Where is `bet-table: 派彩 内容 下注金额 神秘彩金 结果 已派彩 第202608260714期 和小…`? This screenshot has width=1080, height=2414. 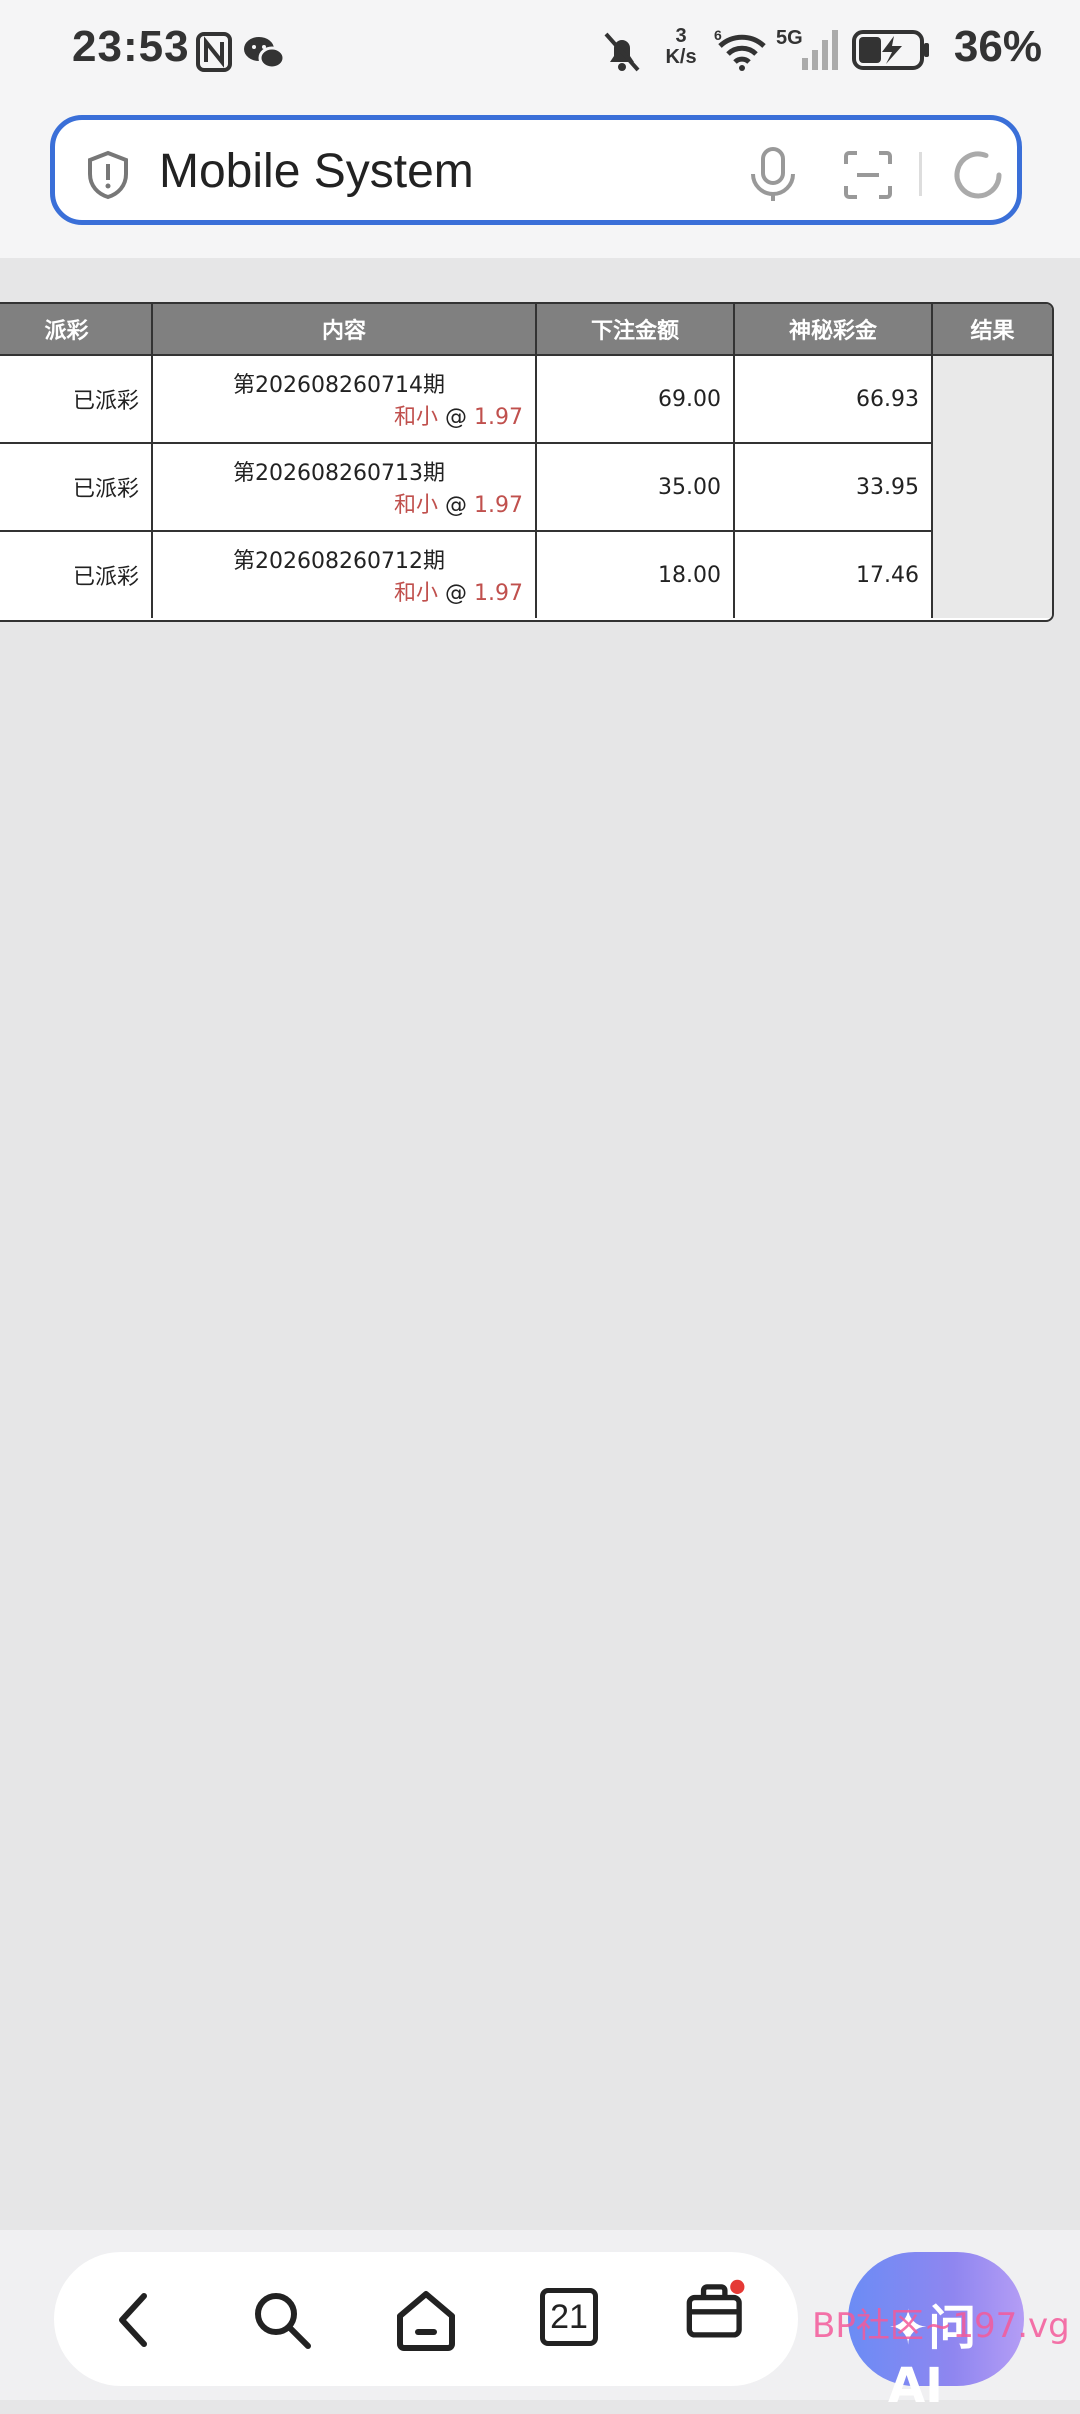
bet-table: 派彩 内容 下注金额 神秘彩金 结果 已派彩 第202608260714期 和小… is located at coordinates (526, 461).